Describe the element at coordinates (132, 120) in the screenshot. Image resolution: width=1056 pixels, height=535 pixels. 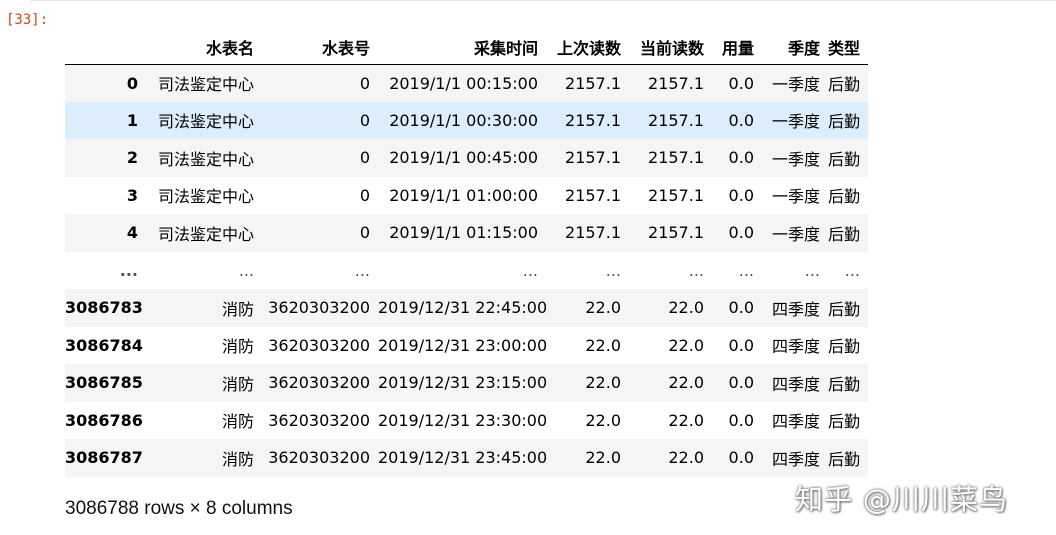
I see `row-index: 1` at that location.